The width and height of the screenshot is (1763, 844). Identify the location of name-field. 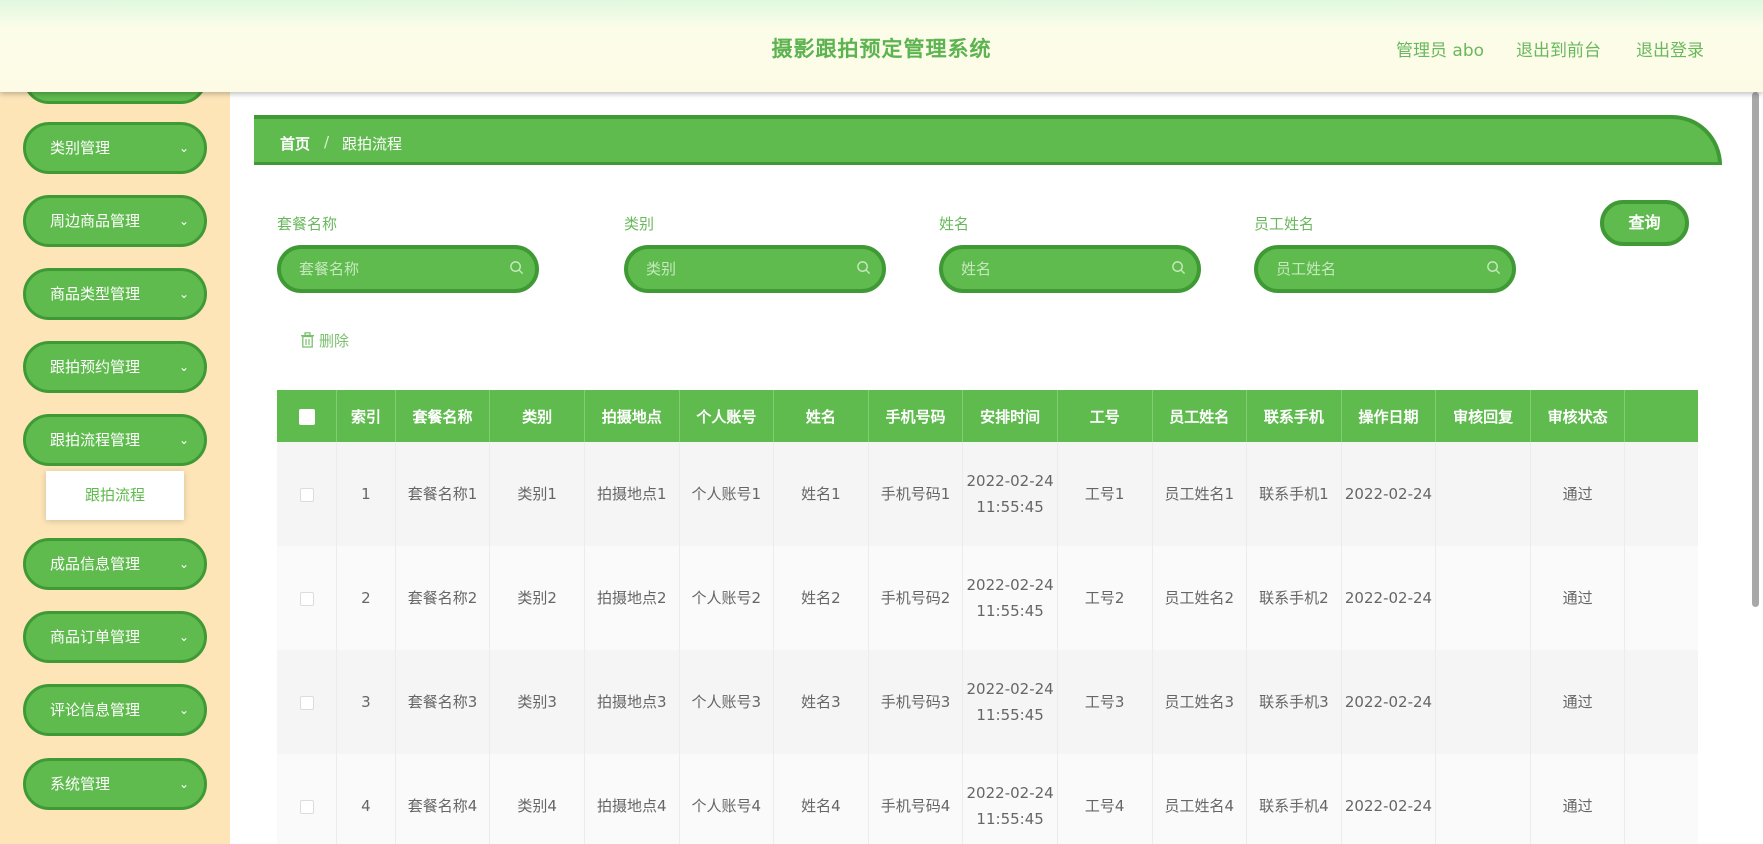
(1070, 269).